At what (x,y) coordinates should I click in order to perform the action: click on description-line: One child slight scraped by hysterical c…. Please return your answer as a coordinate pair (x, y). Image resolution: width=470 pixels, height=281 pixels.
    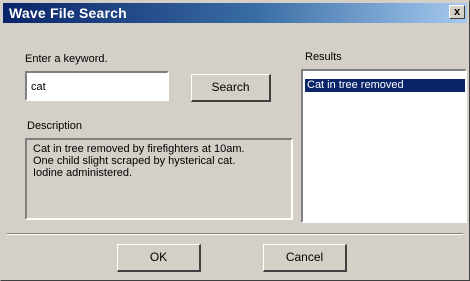
    Looking at the image, I should click on (134, 161).